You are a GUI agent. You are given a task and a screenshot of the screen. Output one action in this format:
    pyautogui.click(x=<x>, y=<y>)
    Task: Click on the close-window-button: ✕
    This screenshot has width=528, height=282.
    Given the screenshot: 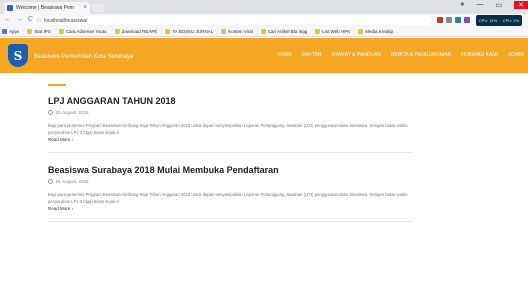 What is the action you would take?
    pyautogui.click(x=521, y=5)
    